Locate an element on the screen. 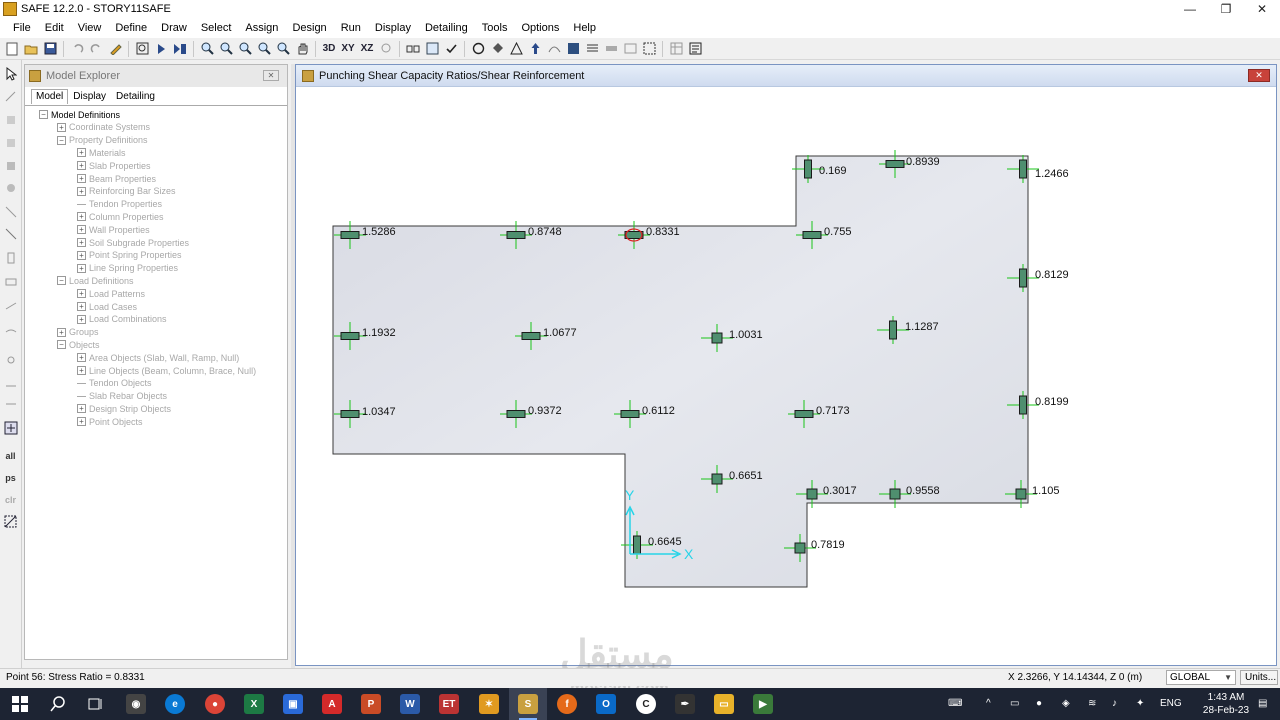 This screenshot has width=1280, height=720. word-icon: W is located at coordinates (410, 704).